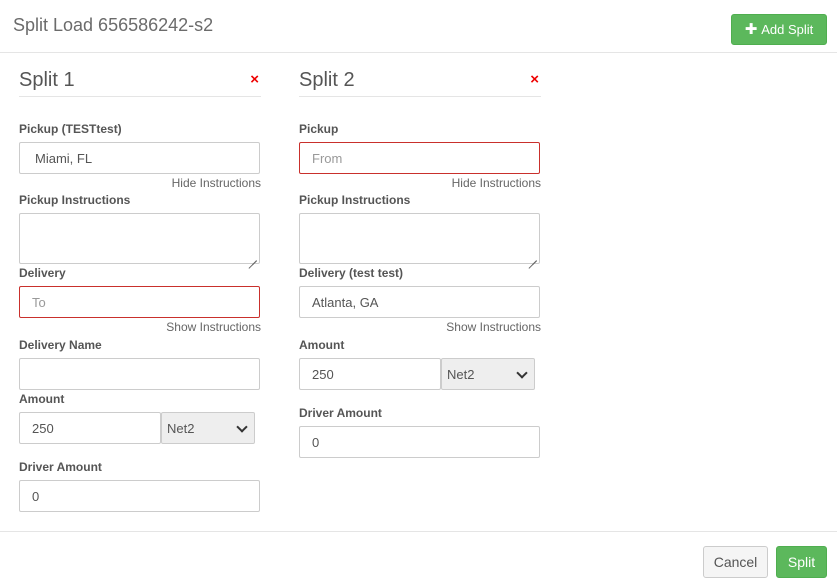 The image size is (837, 582). What do you see at coordinates (751, 29) in the screenshot?
I see `plus-icon: ✚` at bounding box center [751, 29].